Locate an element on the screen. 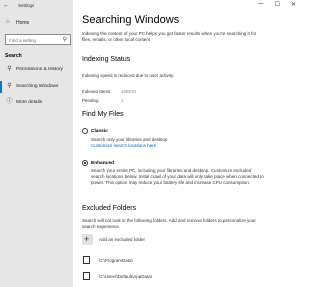 The height and width of the screenshot is (287, 320). sidebar-item-more-details: ⓘ More details is located at coordinates (36, 103).